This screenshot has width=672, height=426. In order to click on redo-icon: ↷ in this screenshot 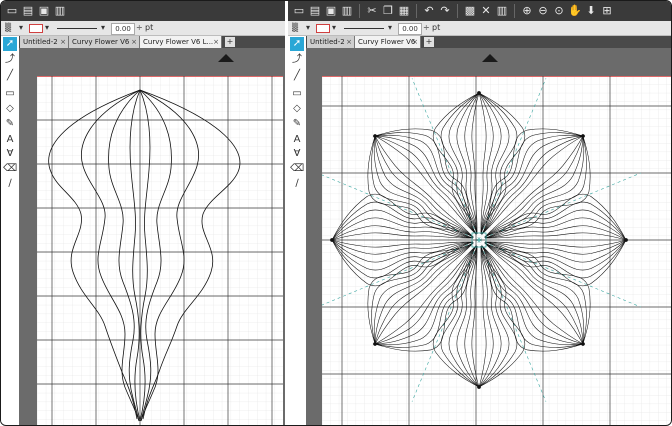, I will do `click(445, 11)`.